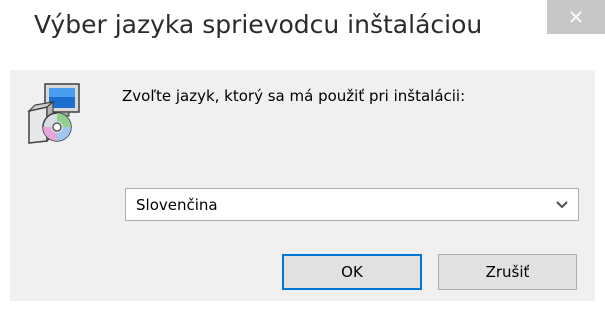 Image resolution: width=605 pixels, height=311 pixels. What do you see at coordinates (177, 205) in the screenshot?
I see `language-select-value: Slovenčina` at bounding box center [177, 205].